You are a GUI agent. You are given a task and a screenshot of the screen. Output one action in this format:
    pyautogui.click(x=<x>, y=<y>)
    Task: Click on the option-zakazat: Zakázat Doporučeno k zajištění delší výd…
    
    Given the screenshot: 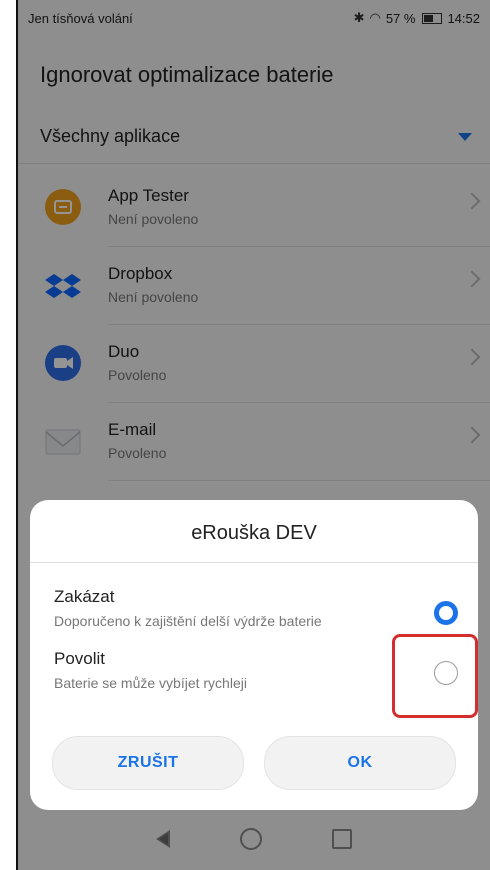 What is the action you would take?
    pyautogui.click(x=254, y=604)
    